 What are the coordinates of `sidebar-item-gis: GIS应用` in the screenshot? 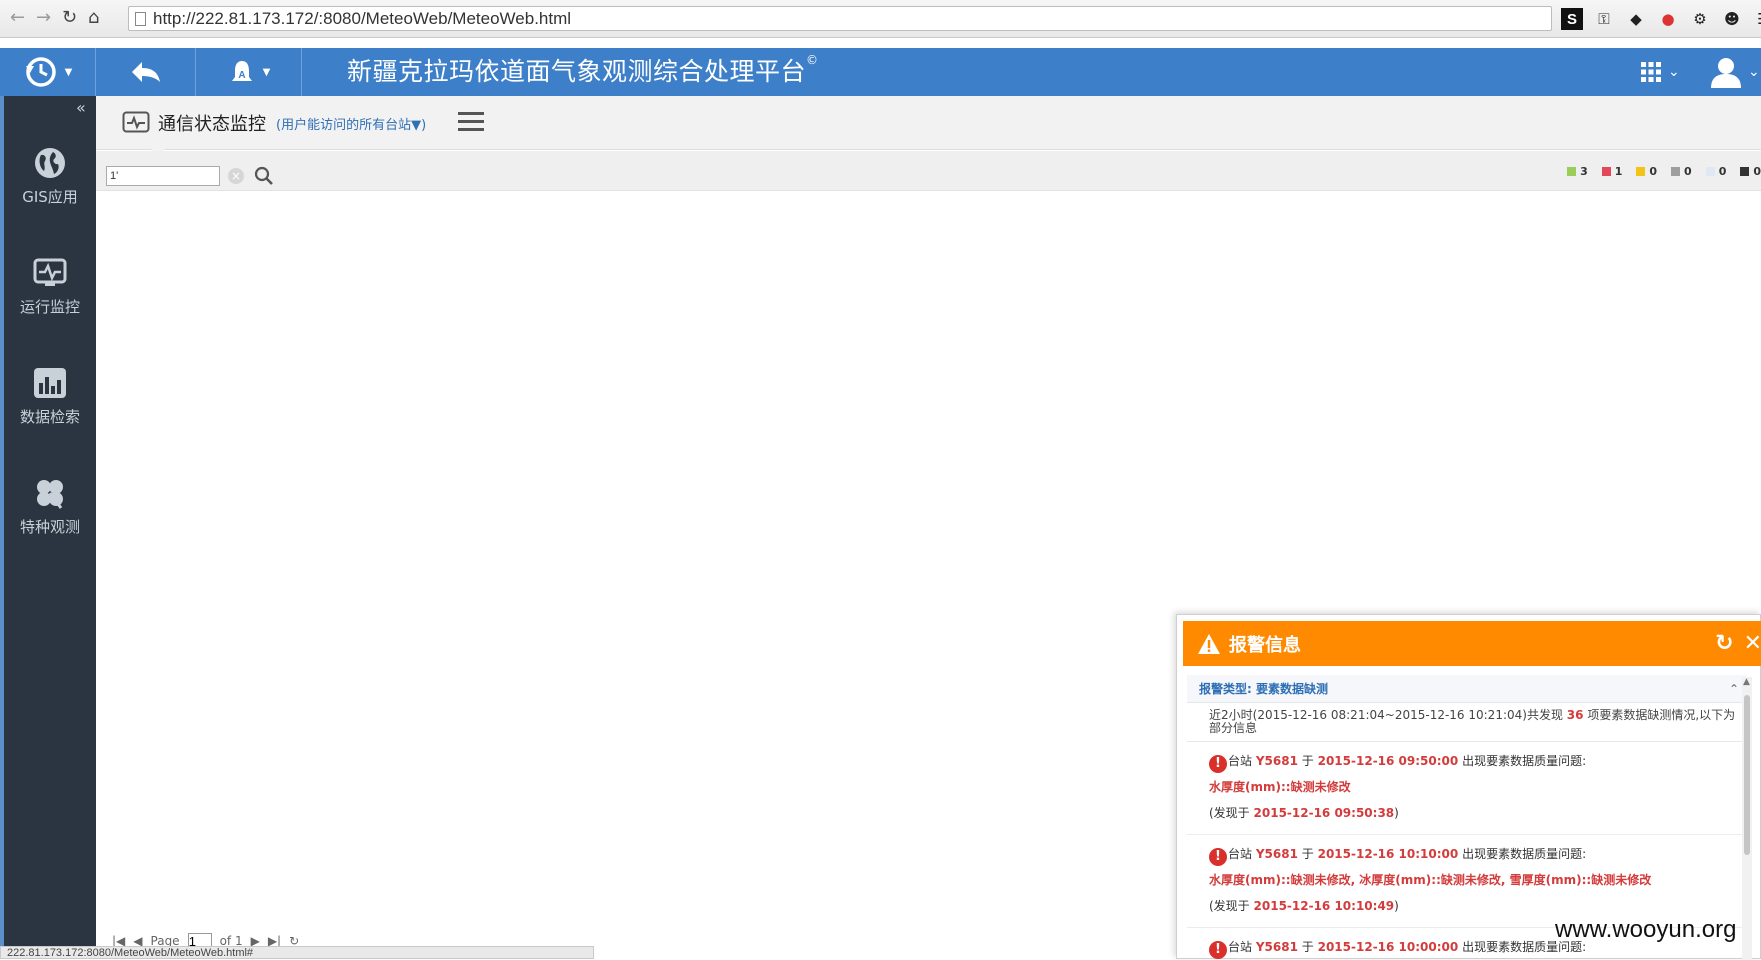 It's located at (50, 176).